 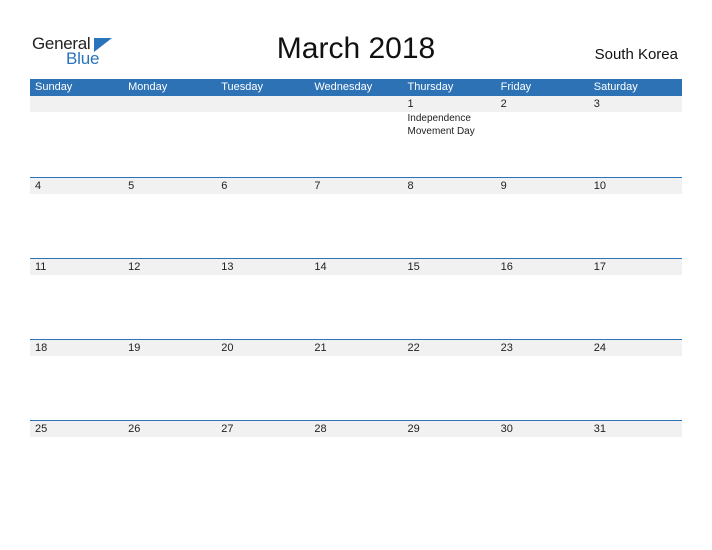 I want to click on day-number: 23, so click(x=506, y=348).